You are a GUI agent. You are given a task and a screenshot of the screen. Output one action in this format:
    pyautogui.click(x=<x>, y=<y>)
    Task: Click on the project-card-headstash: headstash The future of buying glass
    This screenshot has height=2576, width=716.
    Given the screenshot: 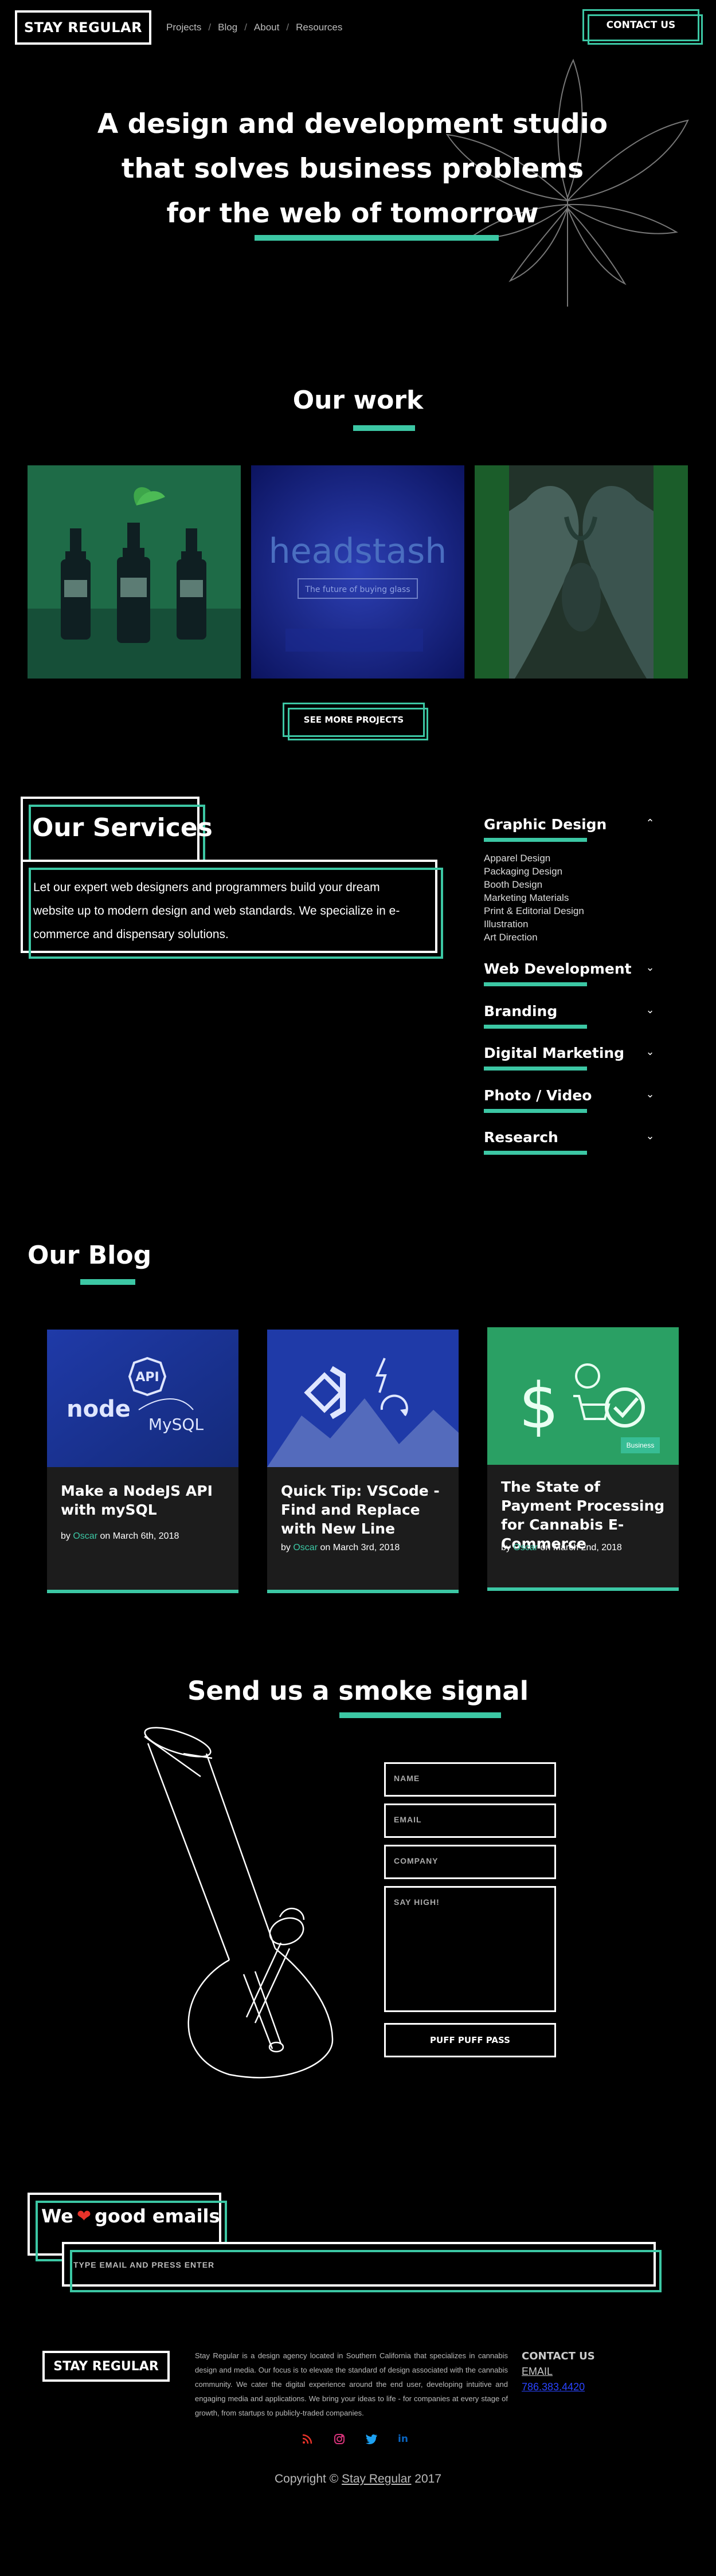 What is the action you would take?
    pyautogui.click(x=358, y=572)
    